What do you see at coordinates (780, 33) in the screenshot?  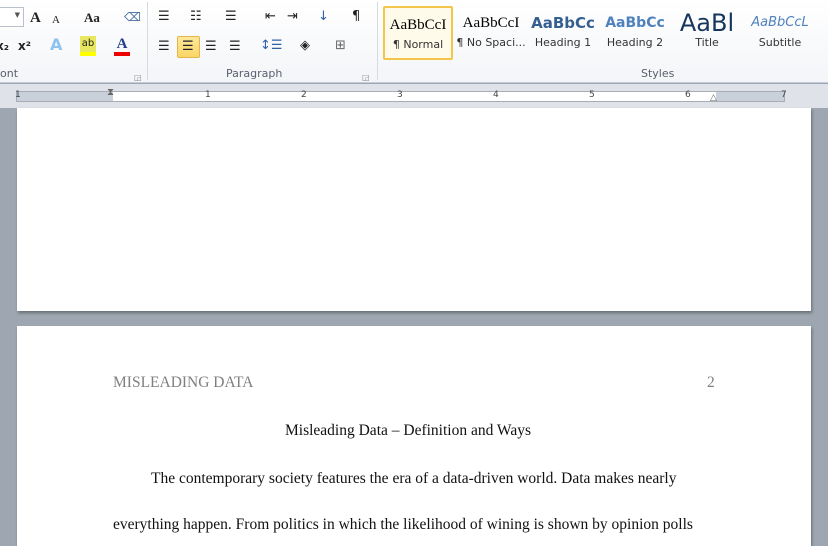 I see `style-5: AaBbCcL Subtitle` at bounding box center [780, 33].